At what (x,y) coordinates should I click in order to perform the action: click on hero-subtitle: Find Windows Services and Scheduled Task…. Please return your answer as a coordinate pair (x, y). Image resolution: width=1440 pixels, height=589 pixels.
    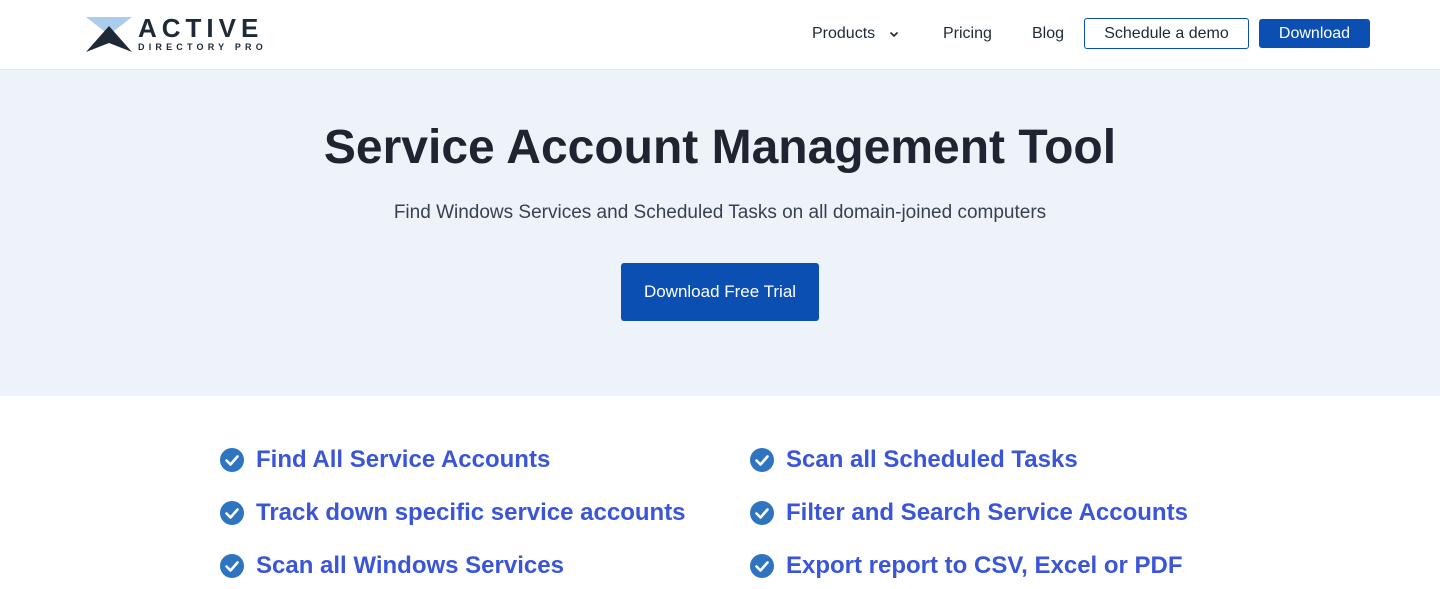
    Looking at the image, I should click on (720, 212).